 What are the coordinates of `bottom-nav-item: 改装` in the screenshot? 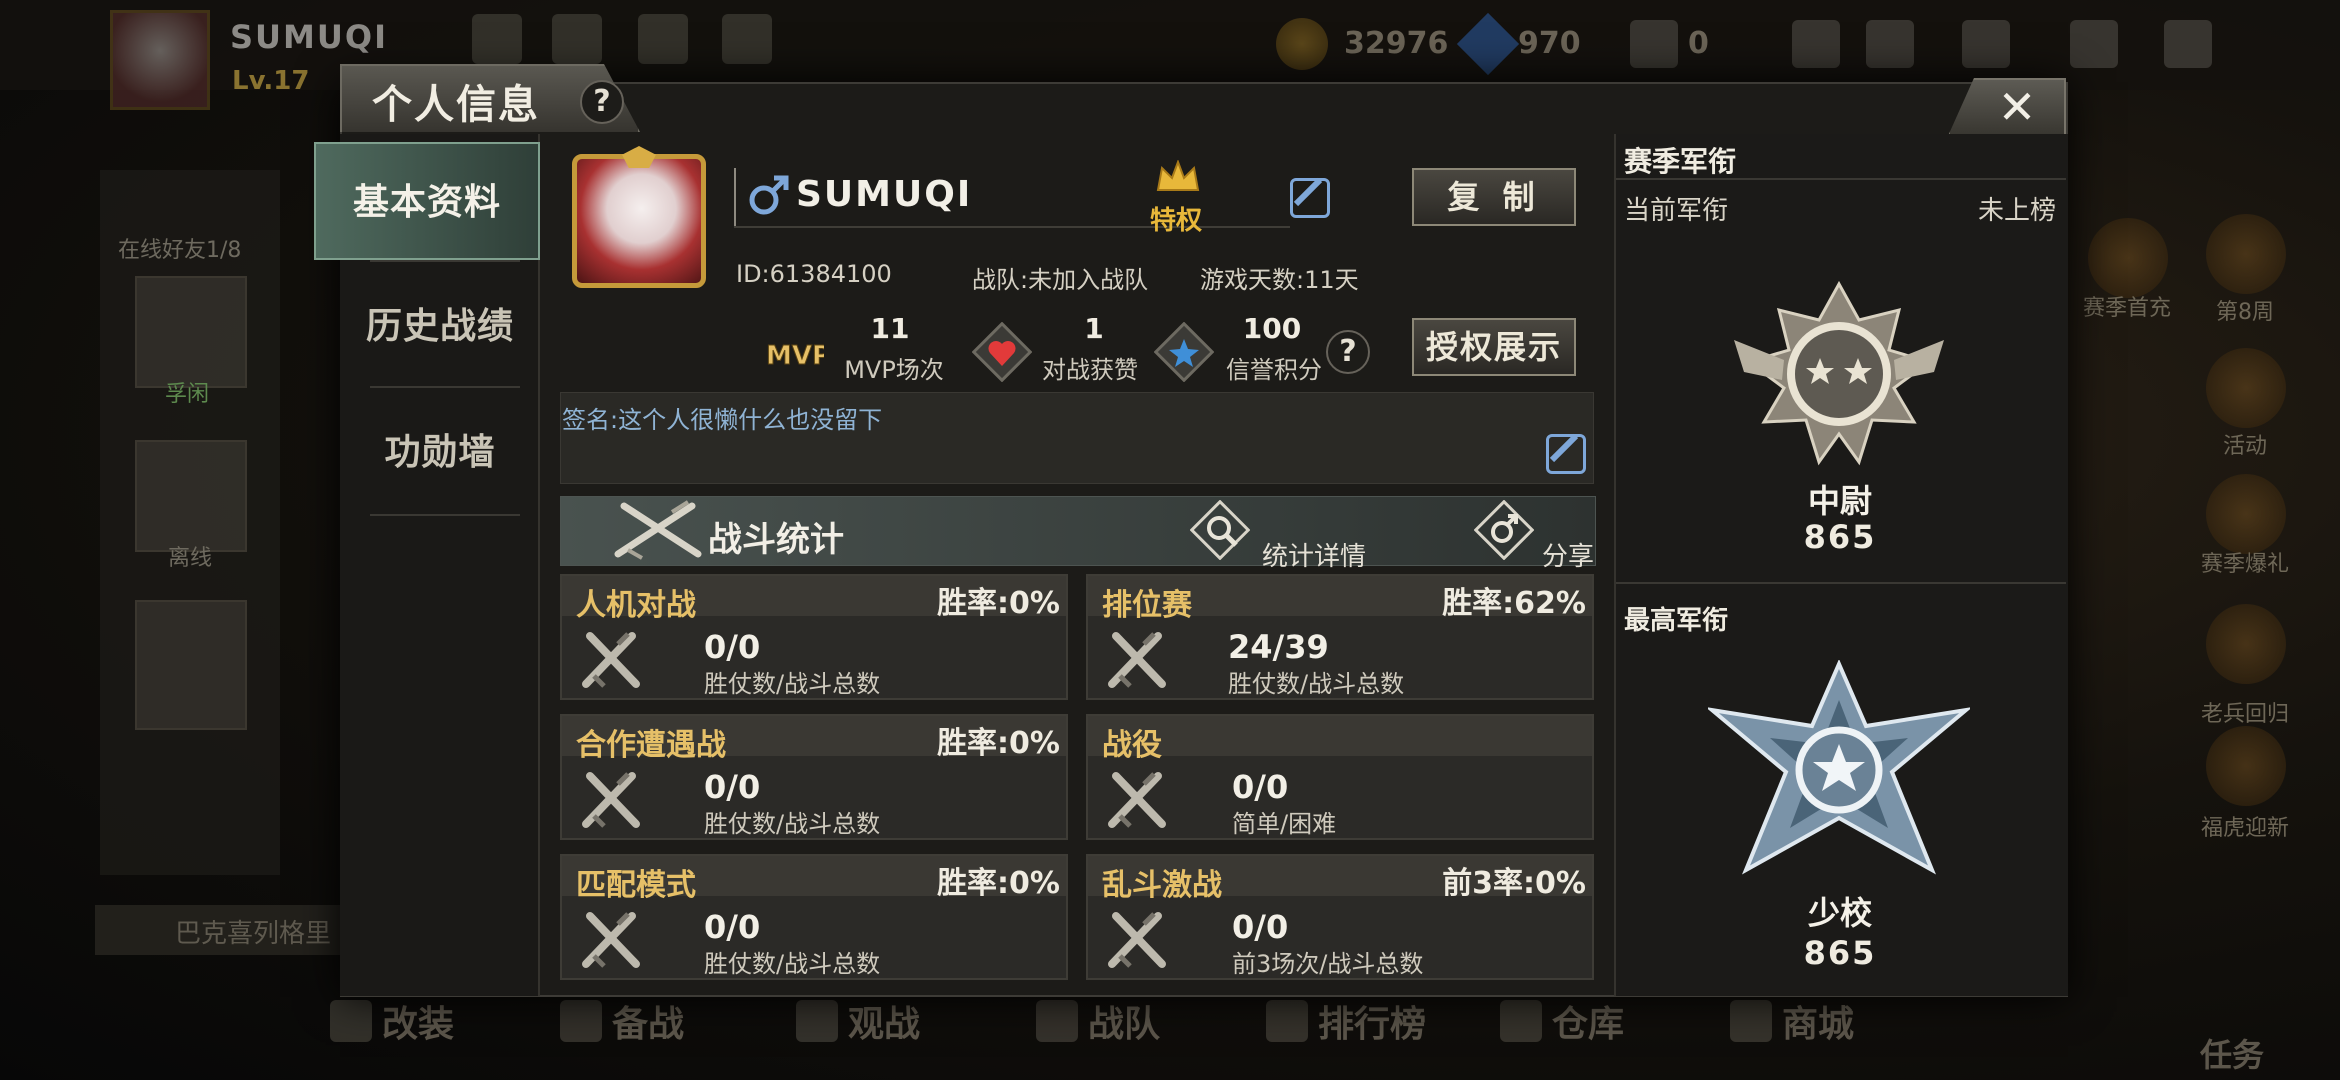 It's located at (392, 1021).